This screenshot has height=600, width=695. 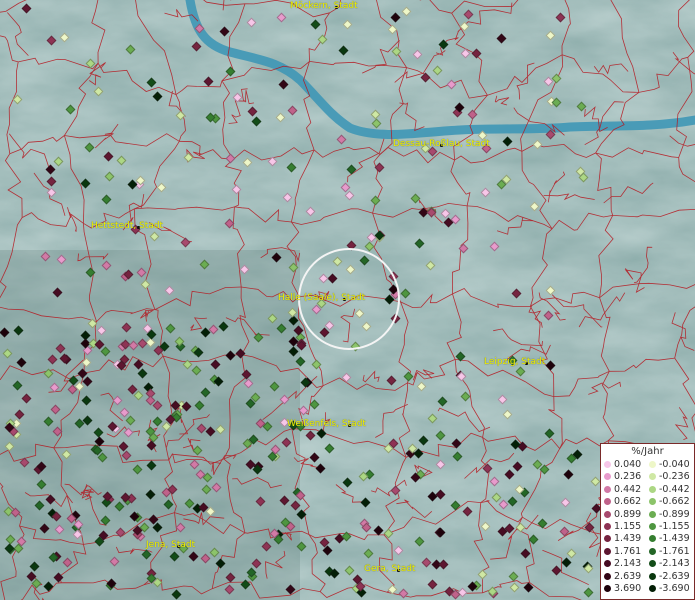 I want to click on legend-label: 2.639, so click(x=628, y=576).